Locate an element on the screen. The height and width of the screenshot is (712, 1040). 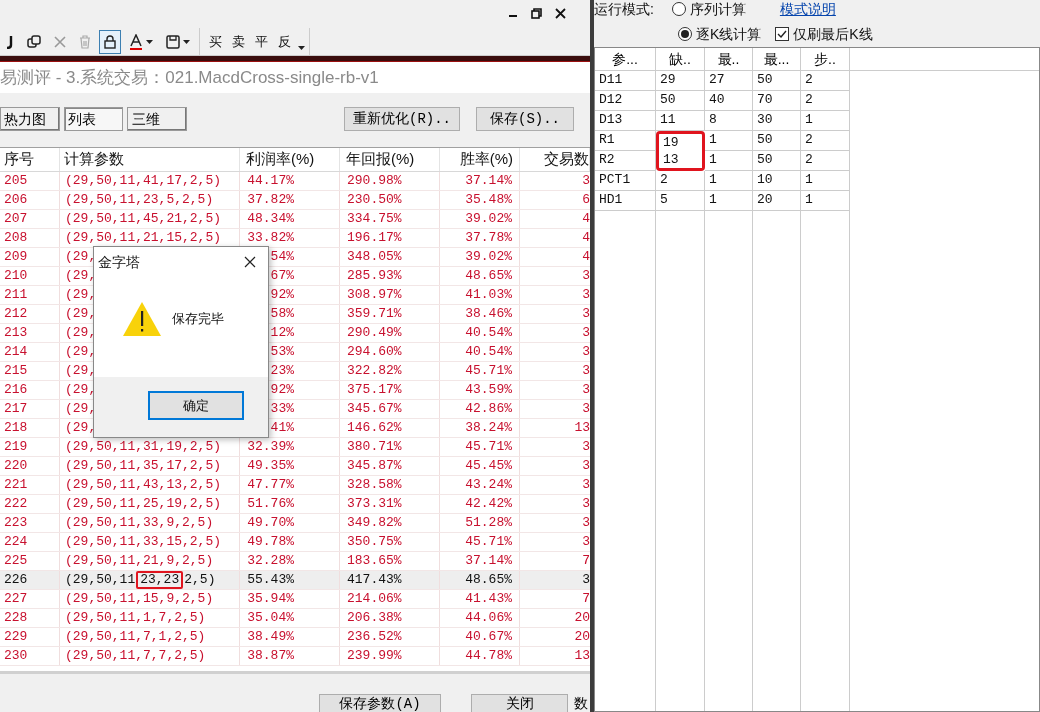
column-header: 计算参数 is located at coordinates (94, 159).